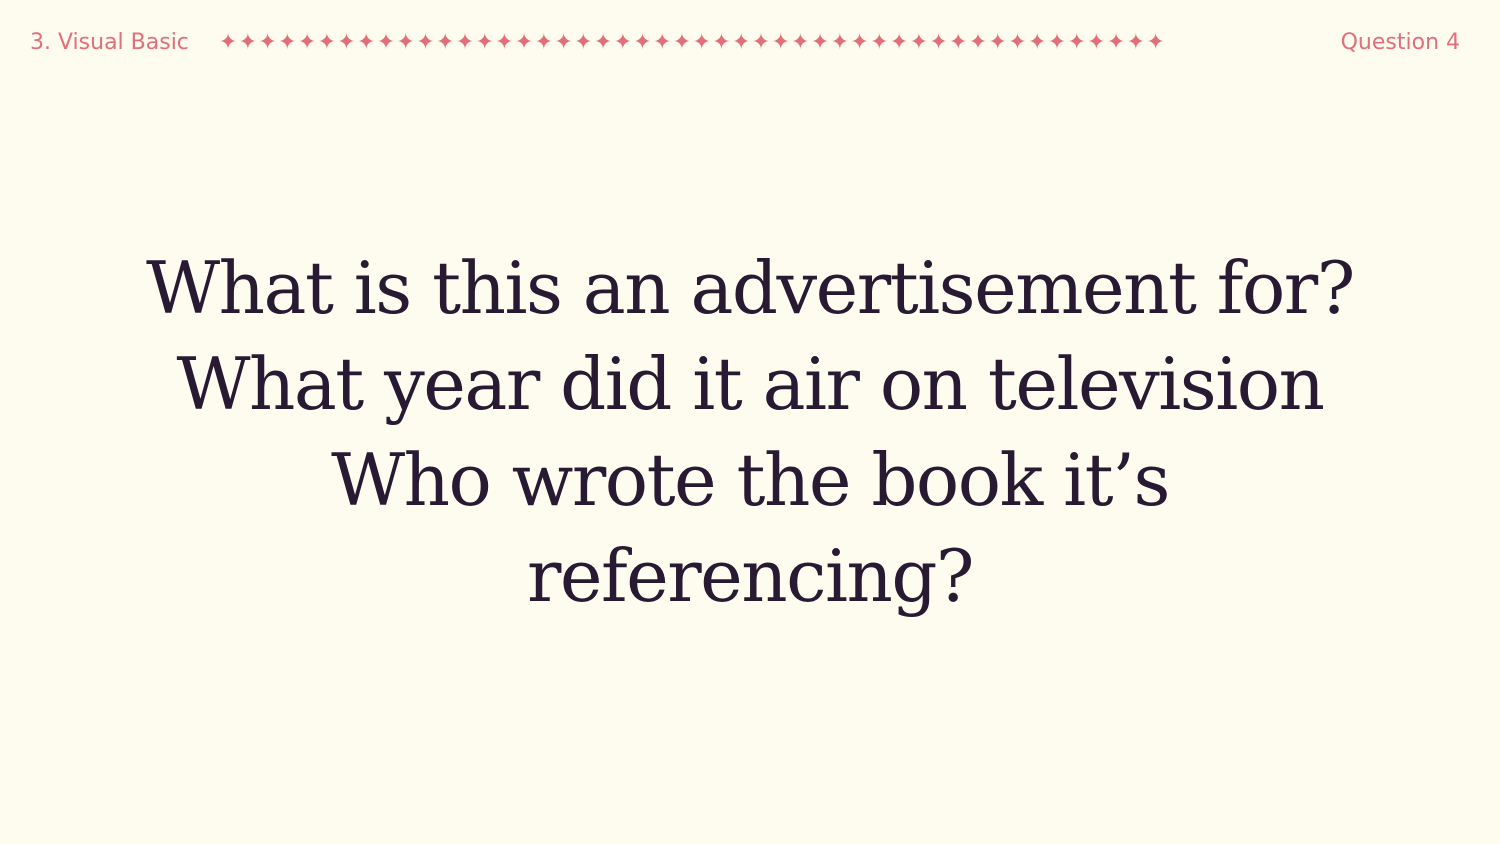 This screenshot has width=1500, height=844. I want to click on section-label: 3. Visual Basic, so click(109, 42).